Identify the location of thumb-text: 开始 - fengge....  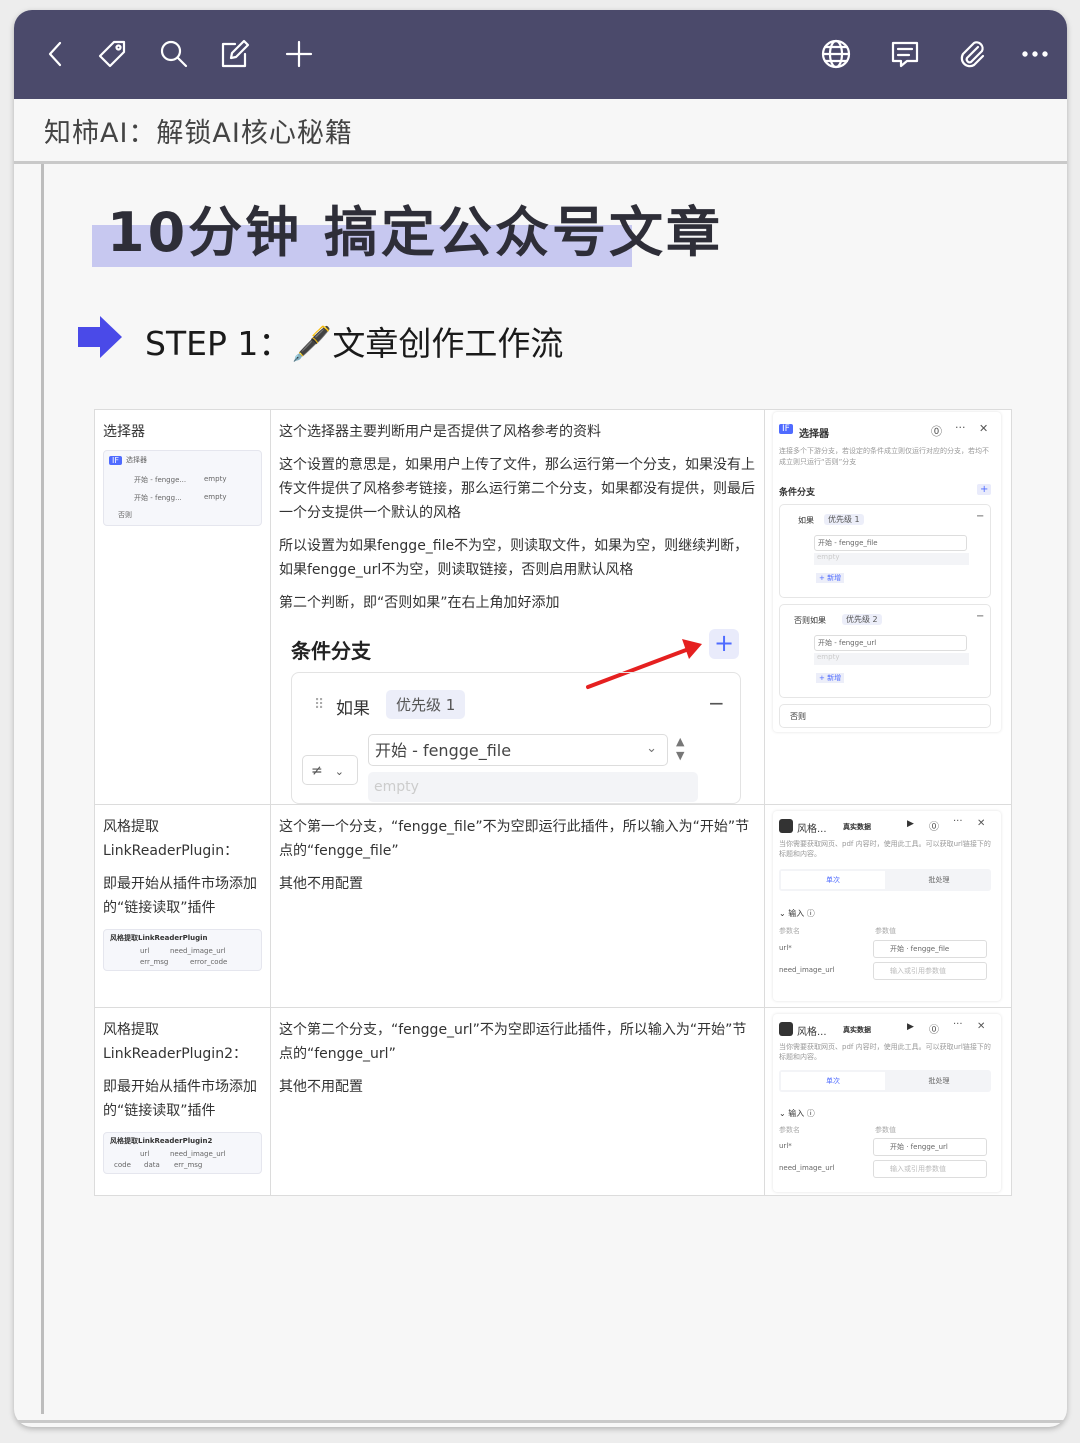
(160, 480).